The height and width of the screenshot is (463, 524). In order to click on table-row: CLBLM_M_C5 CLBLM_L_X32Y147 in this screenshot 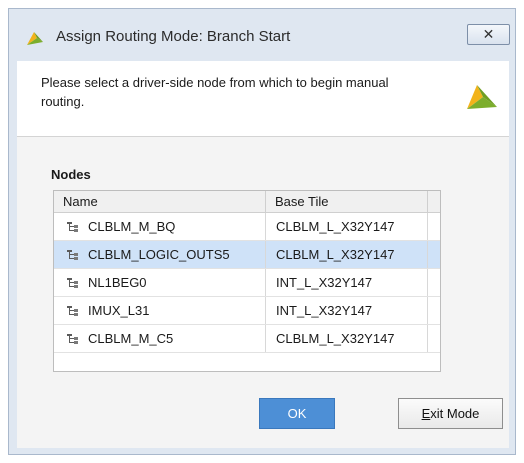, I will do `click(247, 339)`.